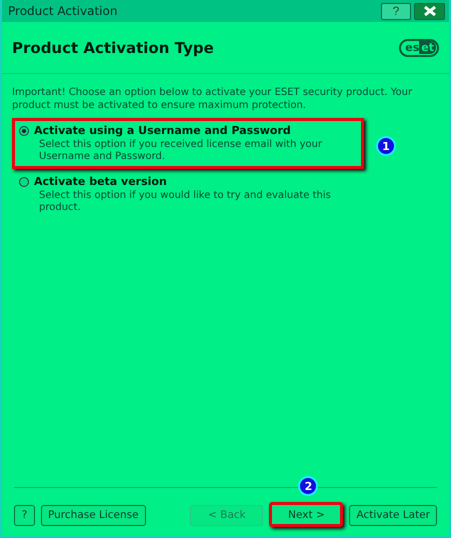 This screenshot has height=538, width=451. What do you see at coordinates (308, 486) in the screenshot?
I see `step-marker: 2` at bounding box center [308, 486].